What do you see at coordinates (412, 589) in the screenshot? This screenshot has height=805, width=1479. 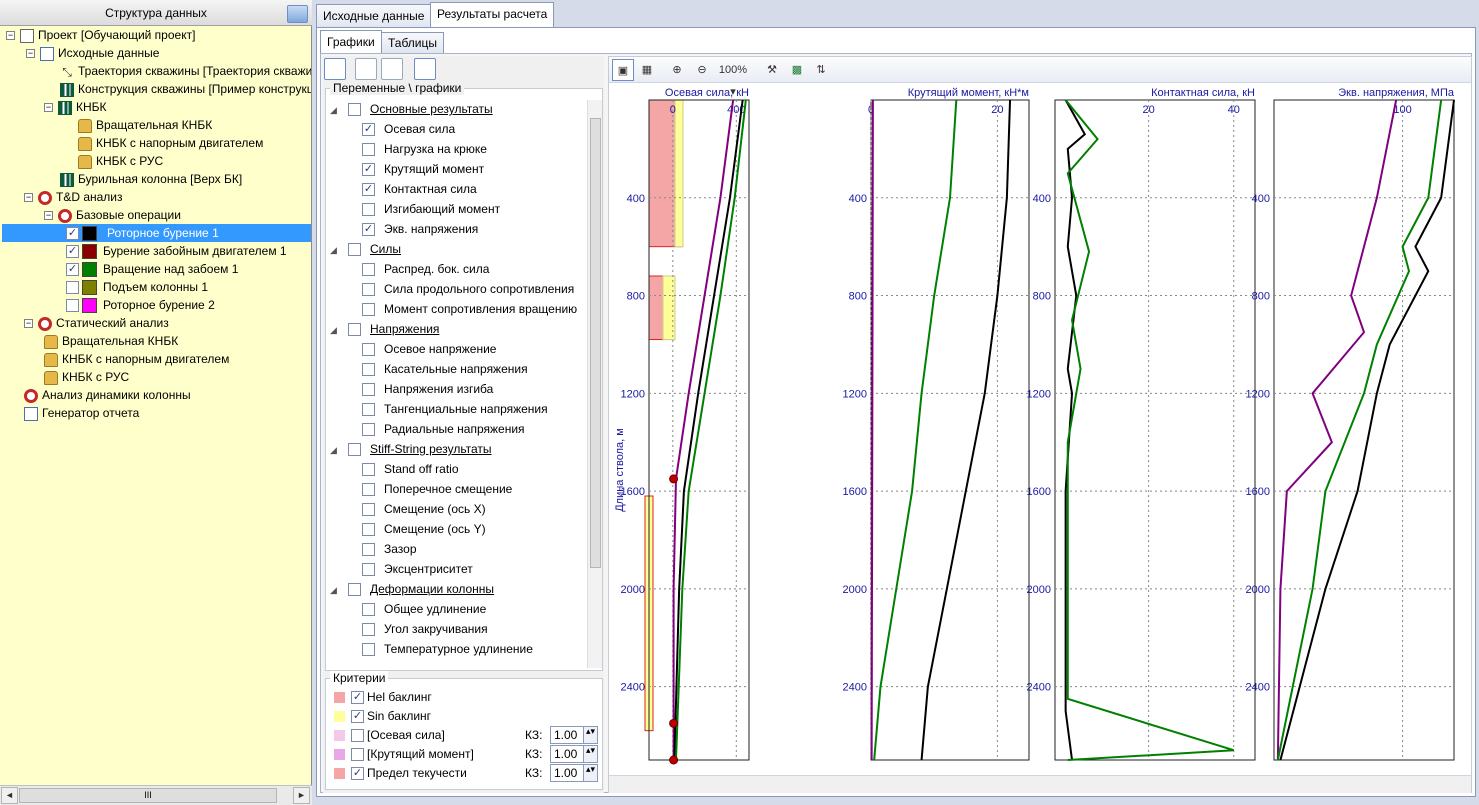 I see `variable-category: ◢ Деформации колонны` at bounding box center [412, 589].